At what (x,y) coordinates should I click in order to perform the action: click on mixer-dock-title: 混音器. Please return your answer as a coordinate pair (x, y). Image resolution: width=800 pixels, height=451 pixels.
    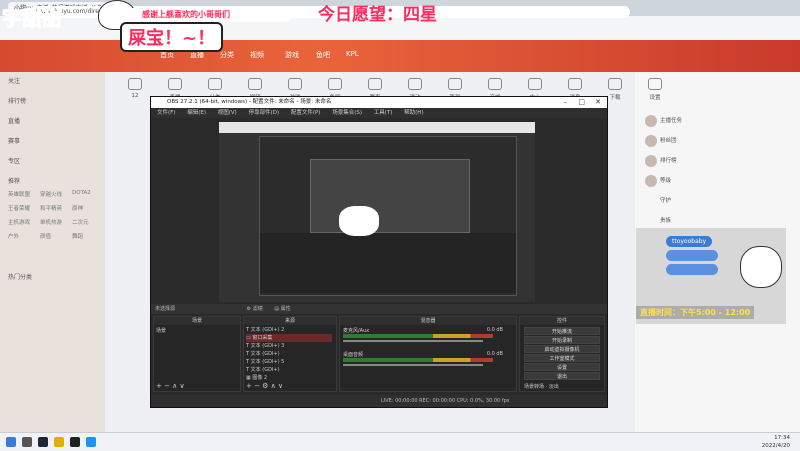
    Looking at the image, I should click on (428, 321).